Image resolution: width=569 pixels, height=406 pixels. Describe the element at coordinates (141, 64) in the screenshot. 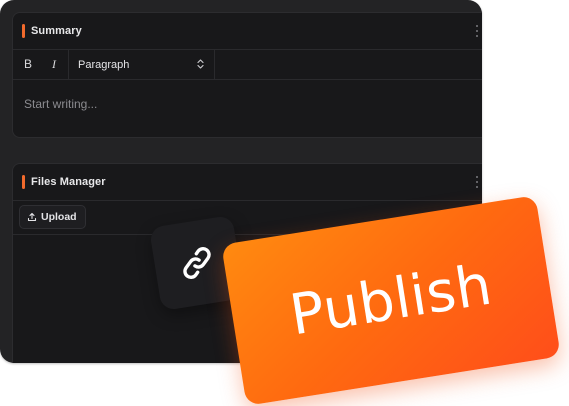

I see `paragraph-format-select: Paragraph` at that location.